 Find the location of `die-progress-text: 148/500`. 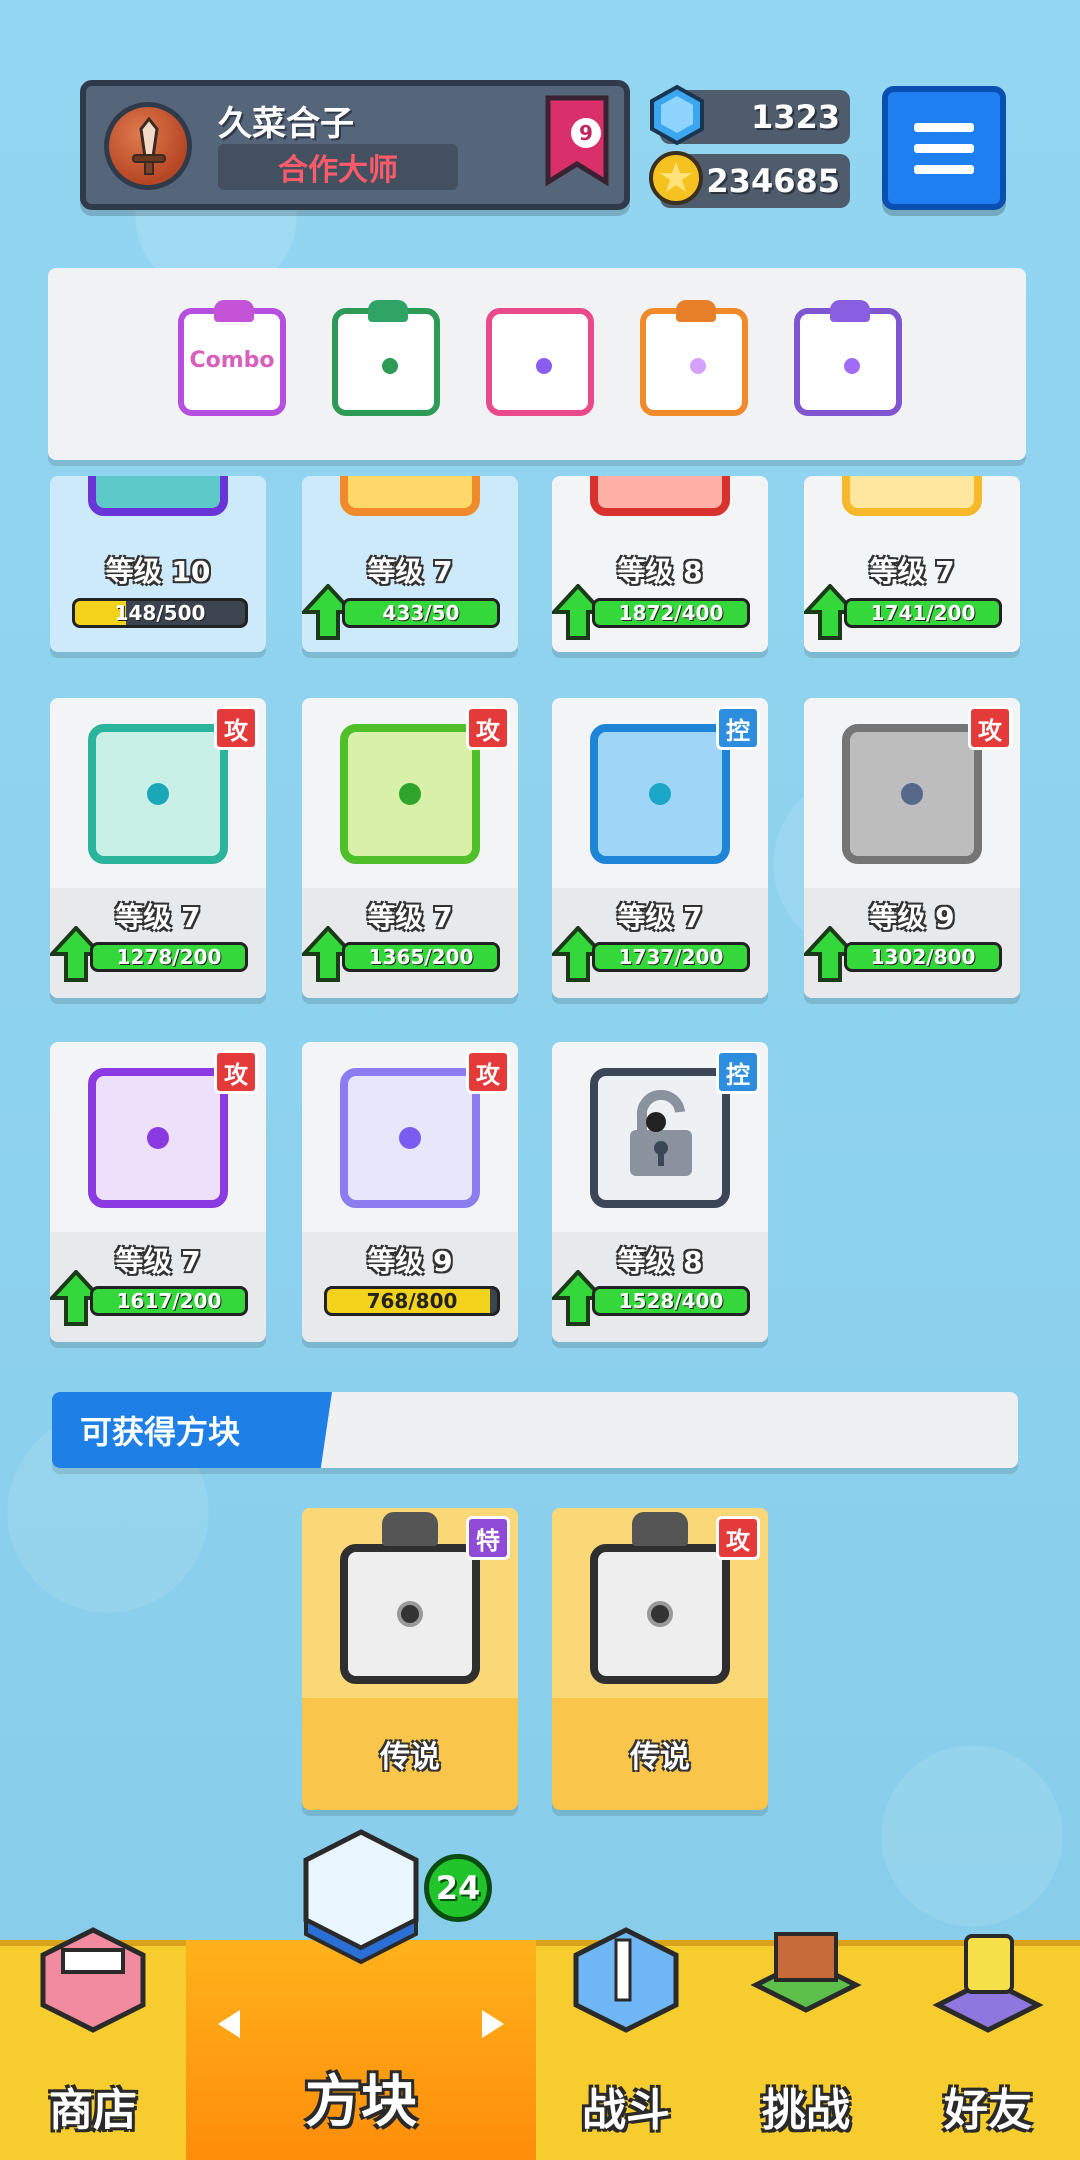

die-progress-text: 148/500 is located at coordinates (160, 613).